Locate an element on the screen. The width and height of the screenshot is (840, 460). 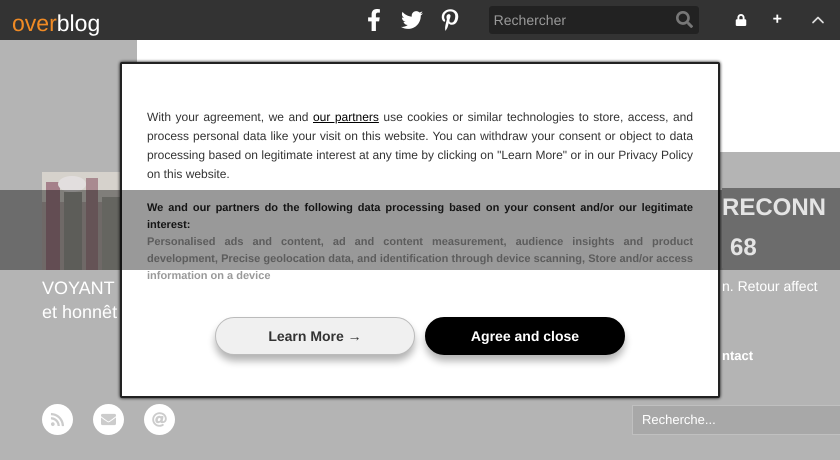
purposes-title: We and our partners do the following data processing based on your consent and/or our legitimate interest: is located at coordinates (420, 217).